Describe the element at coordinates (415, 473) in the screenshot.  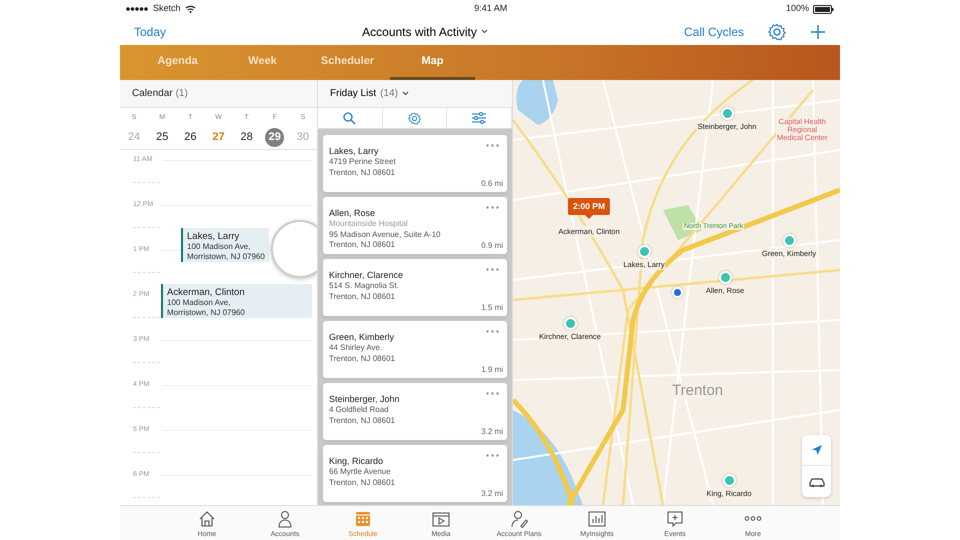
I see `account-card: King, Ricardo 66 Myrtle Avenue Trenton, NJ 08601 3.2 mi` at that location.